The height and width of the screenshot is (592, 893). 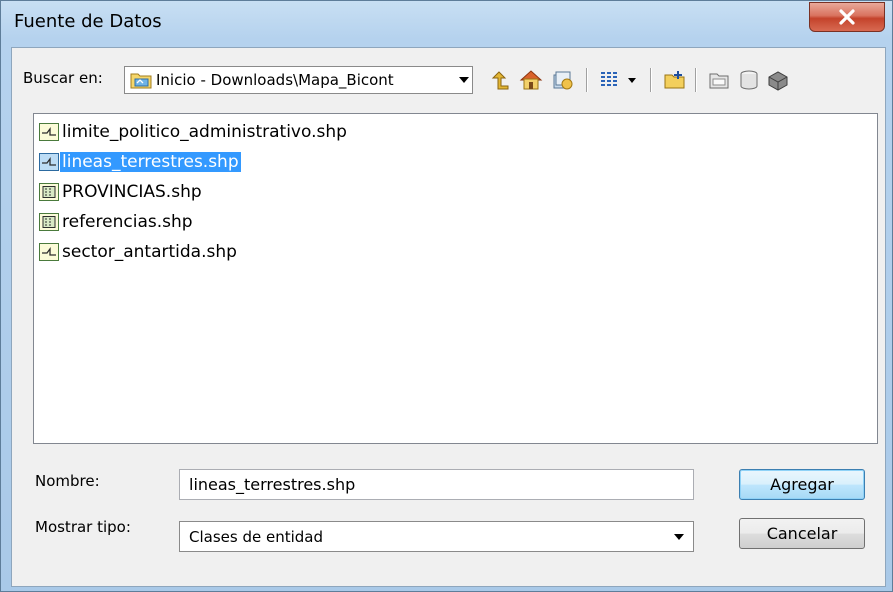 I want to click on home-button, so click(x=531, y=80).